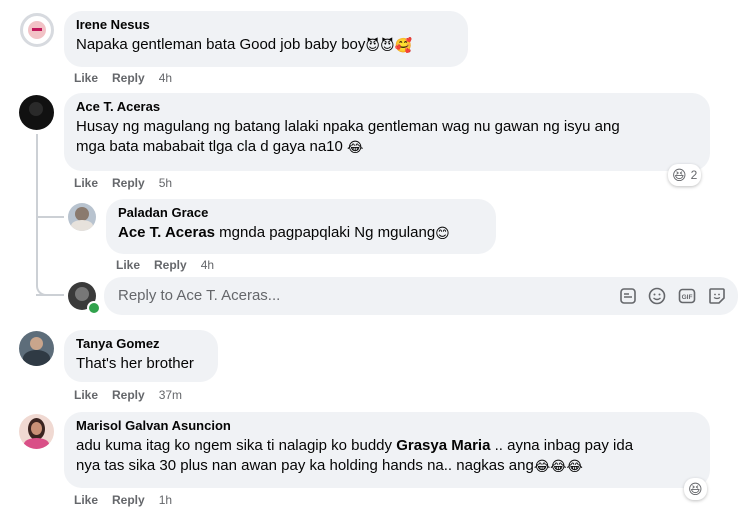  I want to click on svg-text: GIF, so click(687, 297).